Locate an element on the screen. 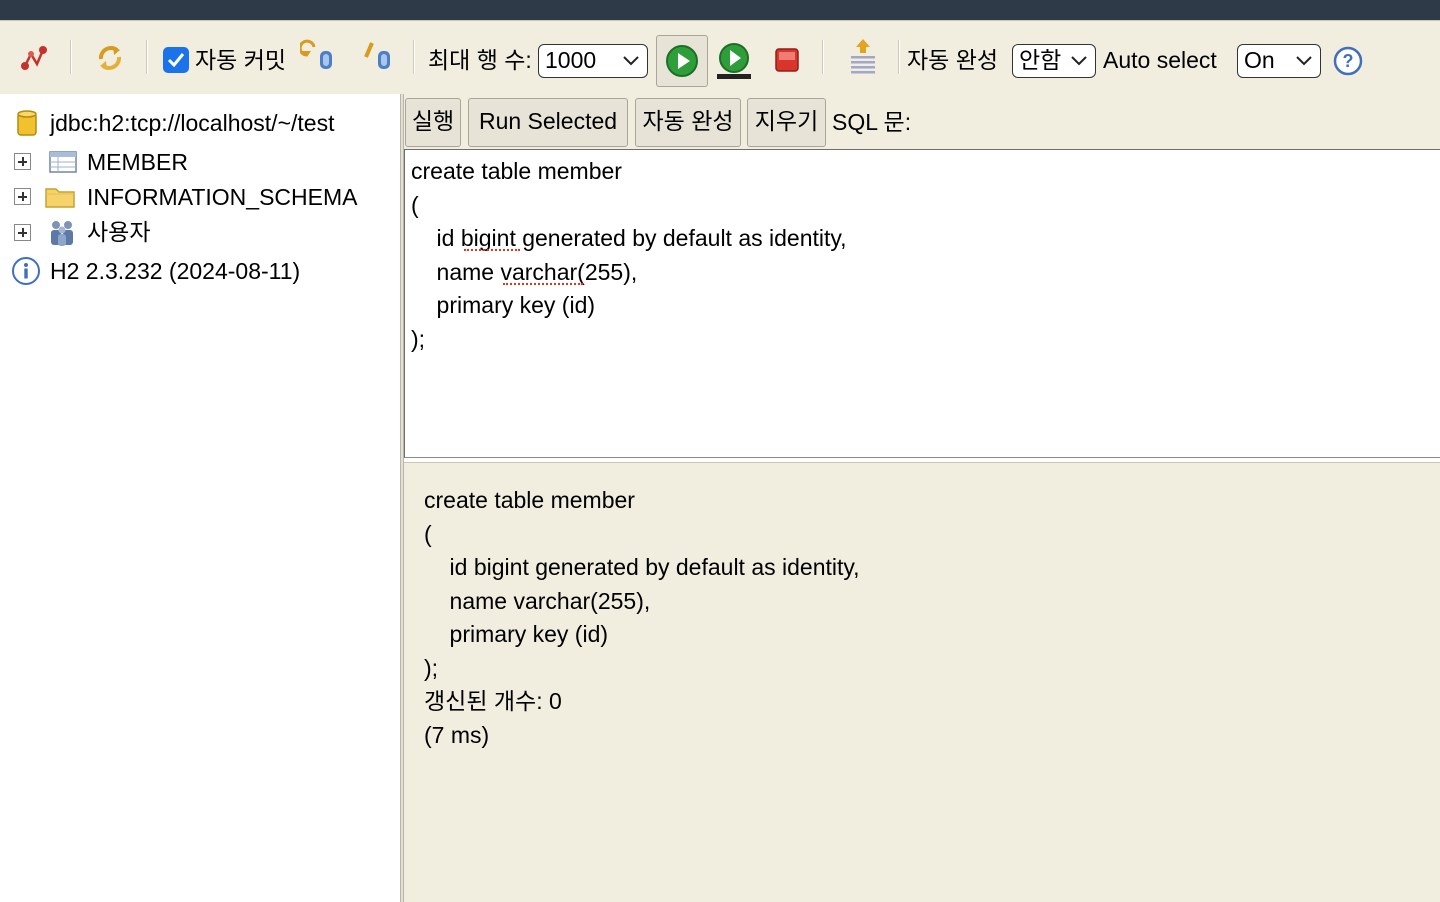 The image size is (1440, 902). disconnect-icon is located at coordinates (34, 58).